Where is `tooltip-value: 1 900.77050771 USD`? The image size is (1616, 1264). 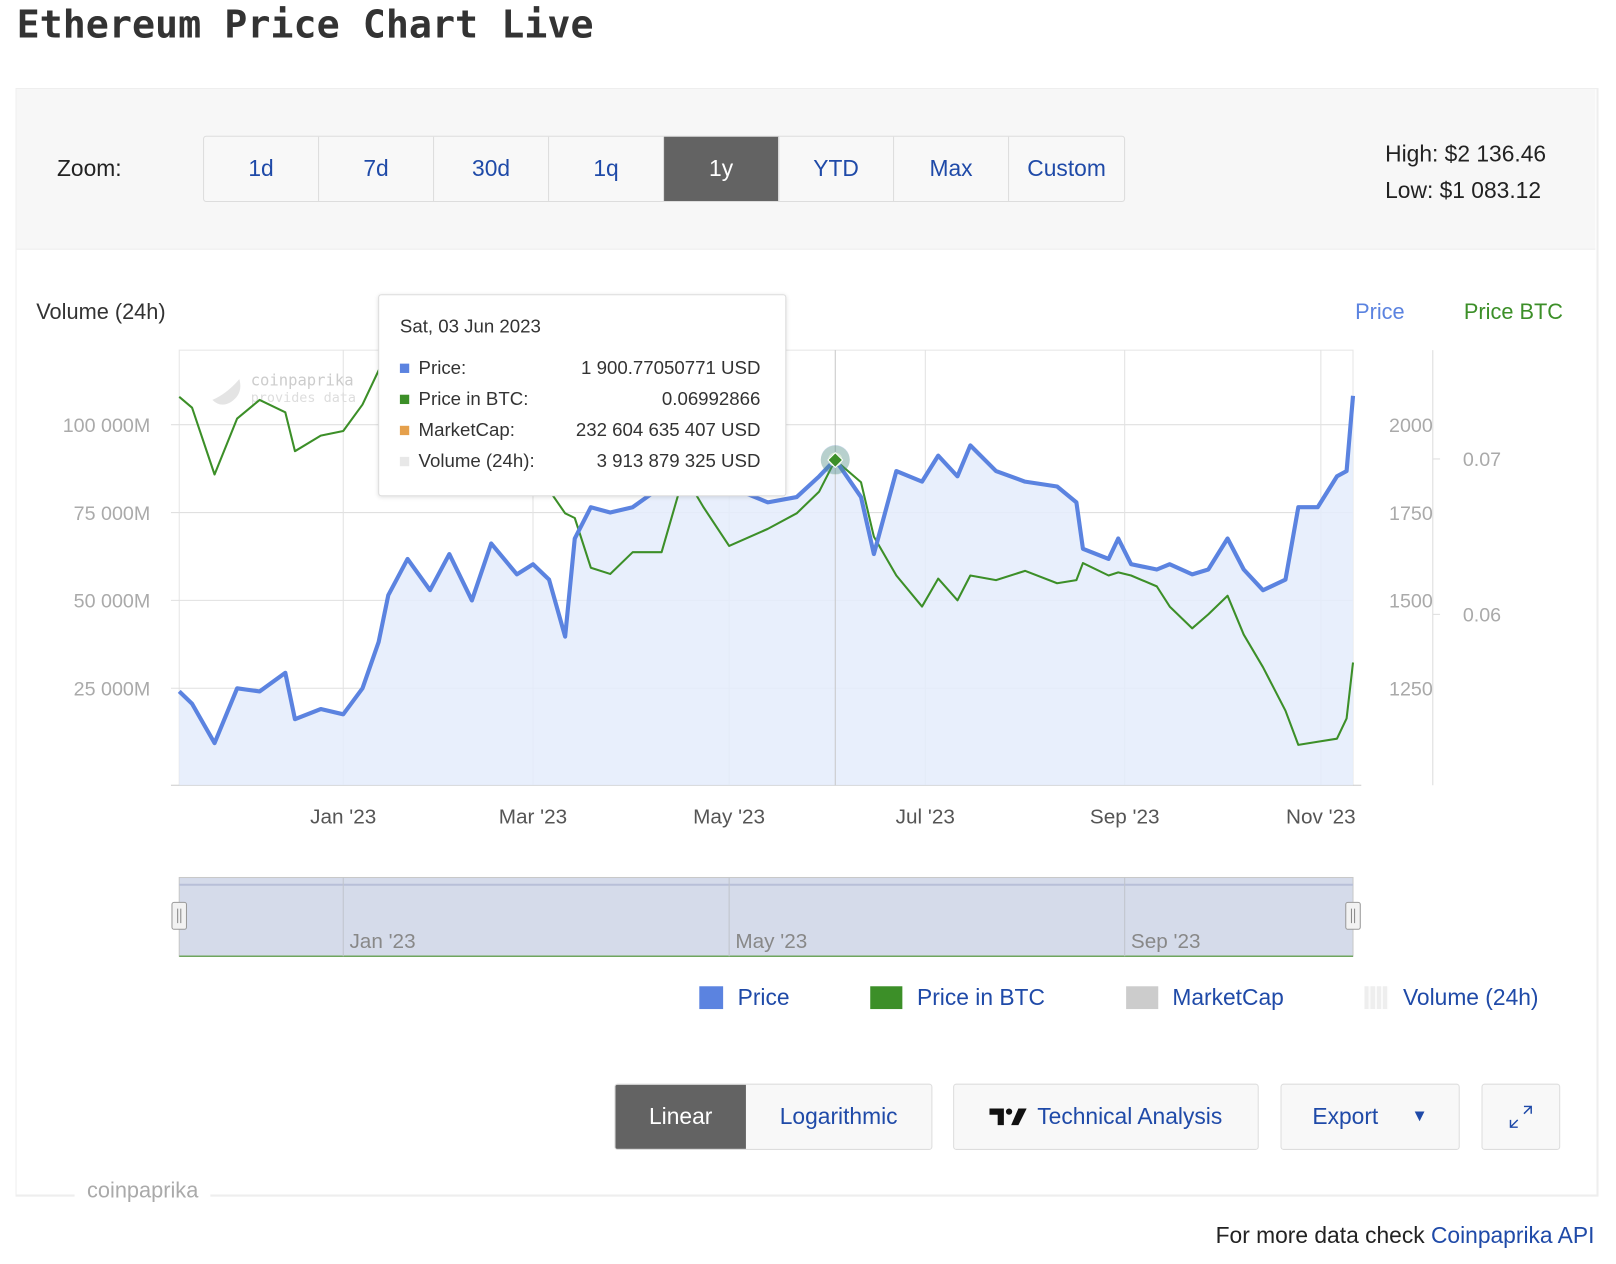
tooltip-value: 1 900.77050771 USD is located at coordinates (671, 367).